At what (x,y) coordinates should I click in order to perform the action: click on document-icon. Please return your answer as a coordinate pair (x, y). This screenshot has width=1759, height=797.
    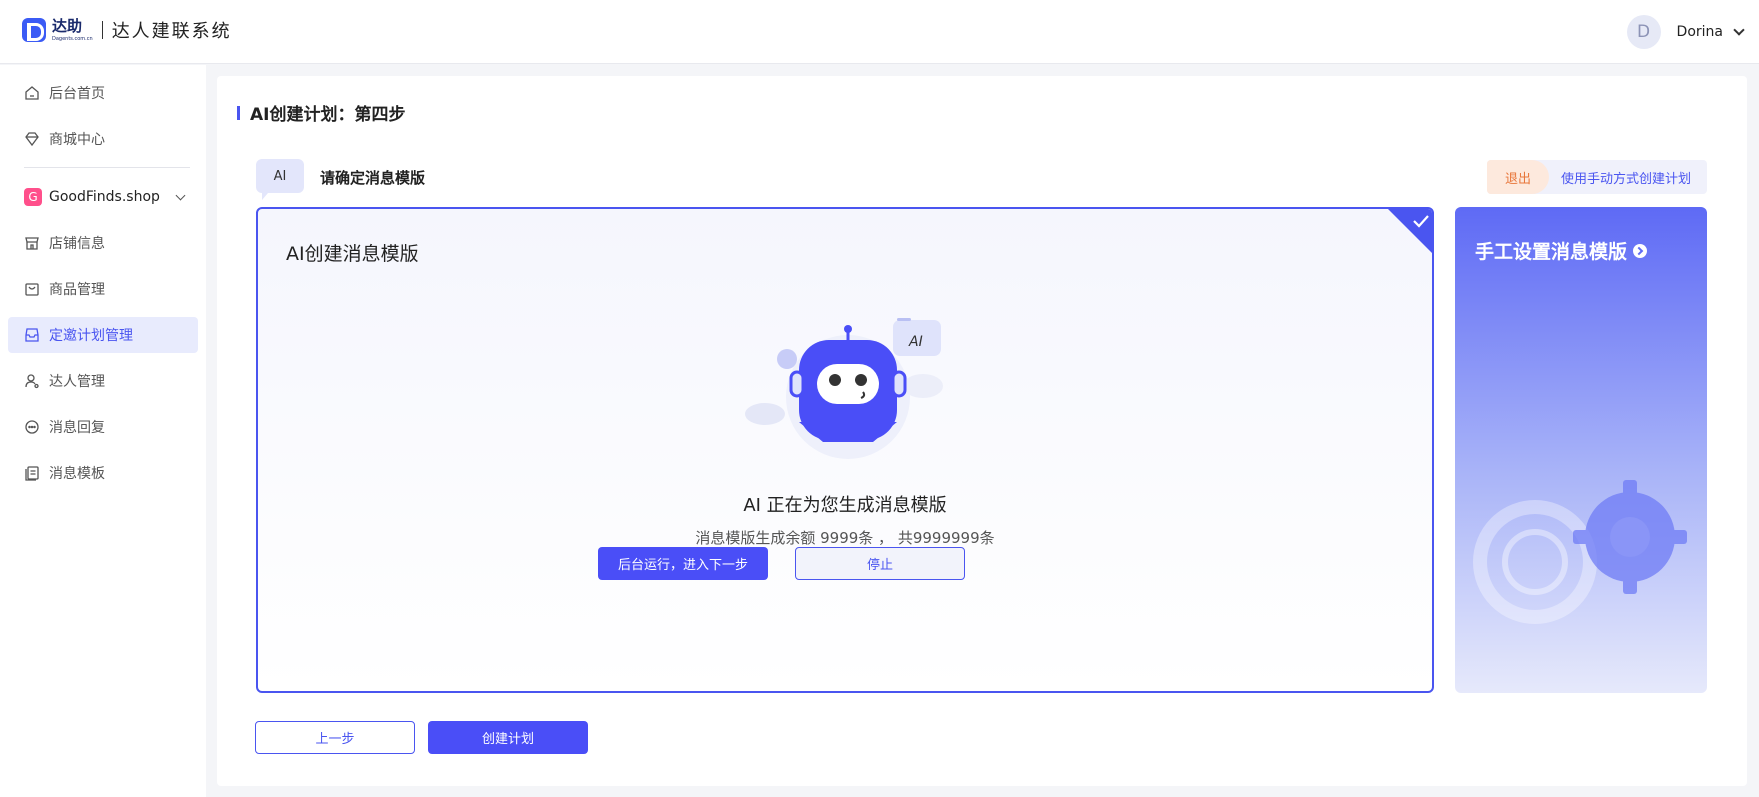
    Looking at the image, I should click on (32, 473).